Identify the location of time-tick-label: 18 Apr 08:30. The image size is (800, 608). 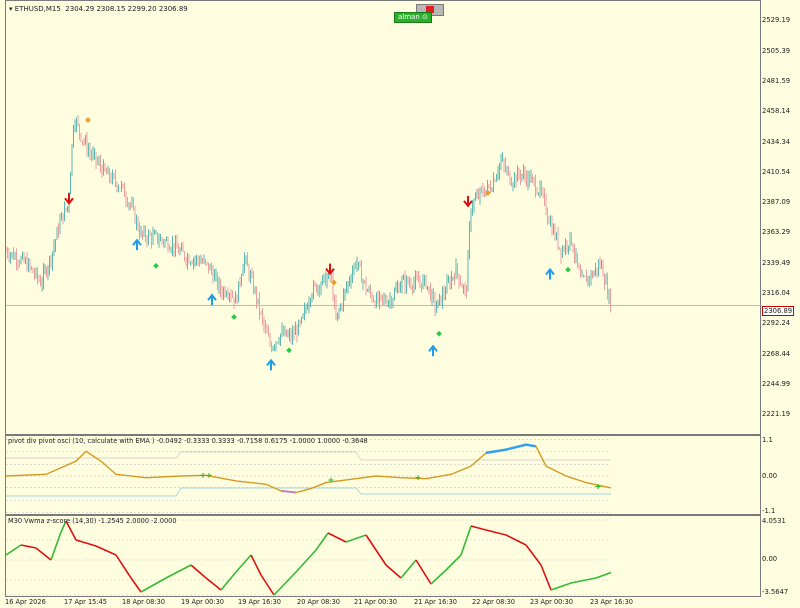
(143, 602).